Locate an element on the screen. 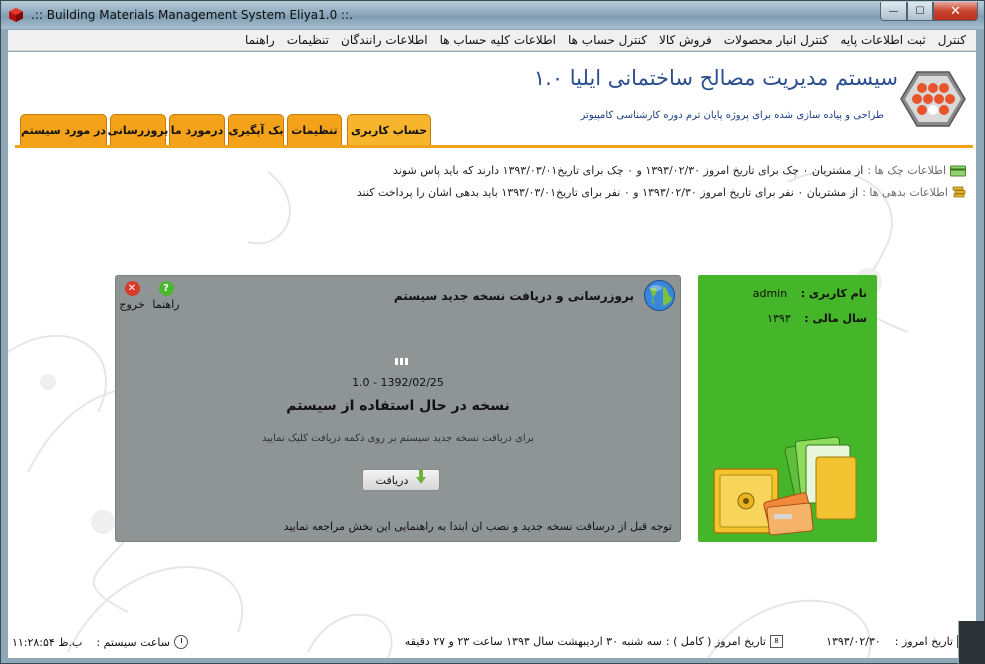  menu-settings: تنظیمات is located at coordinates (308, 40).